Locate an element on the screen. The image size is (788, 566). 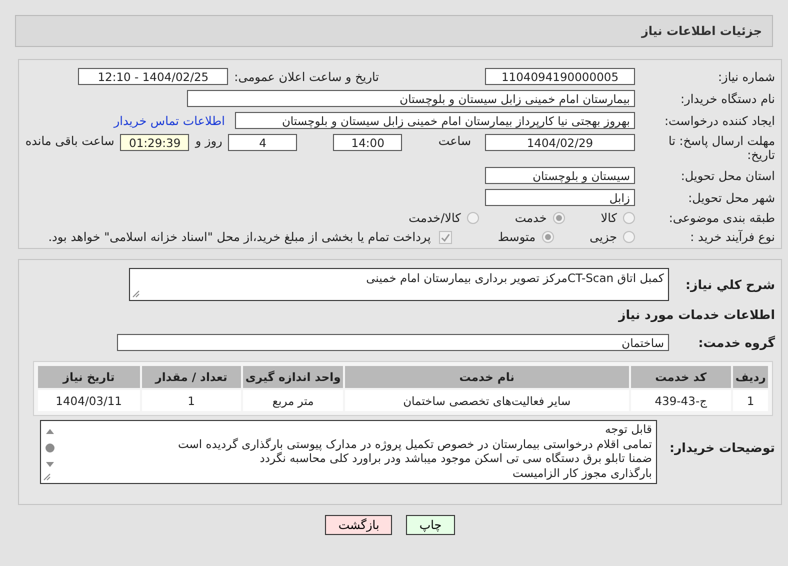
column-header: کد خدمت is located at coordinates (681, 377).